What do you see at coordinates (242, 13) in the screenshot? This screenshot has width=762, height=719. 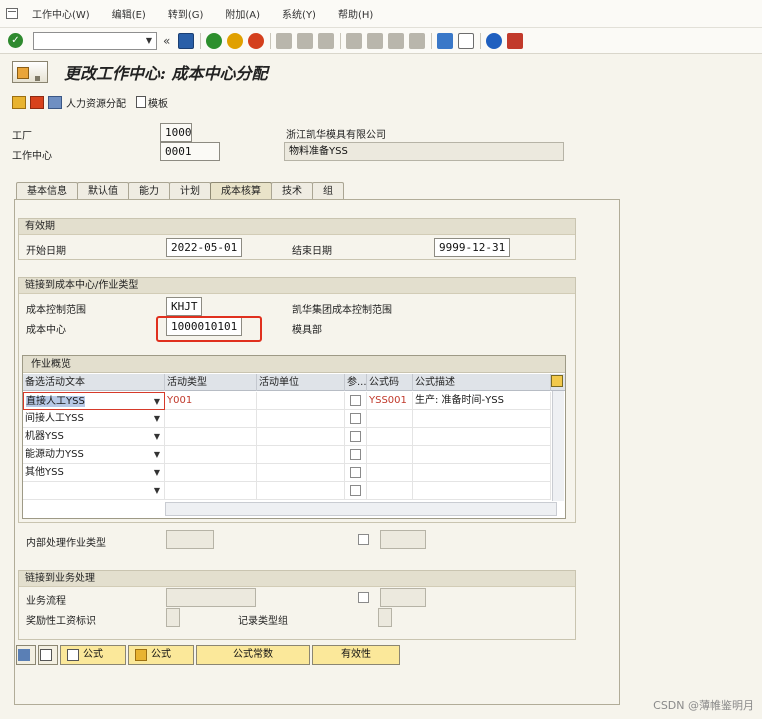 I see `menu-extras: 附加(A)` at bounding box center [242, 13].